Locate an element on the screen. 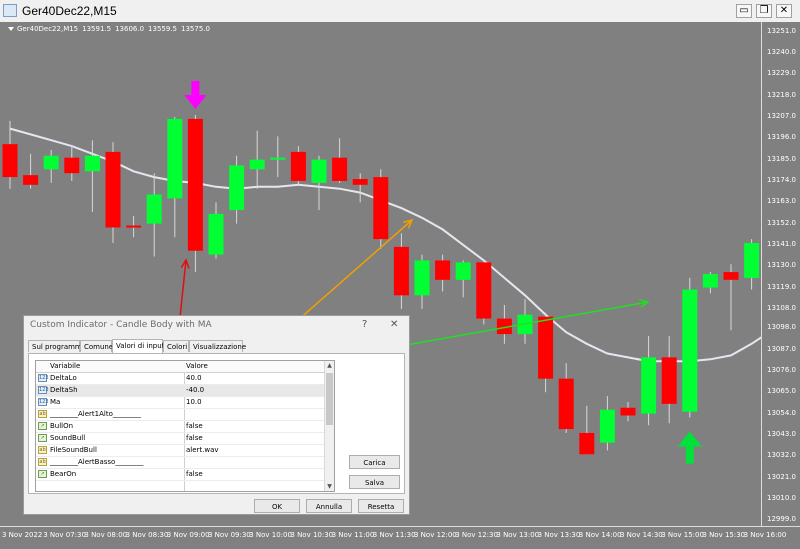 Image resolution: width=800 pixels, height=549 pixels. param-value: -40.0 is located at coordinates (195, 390).